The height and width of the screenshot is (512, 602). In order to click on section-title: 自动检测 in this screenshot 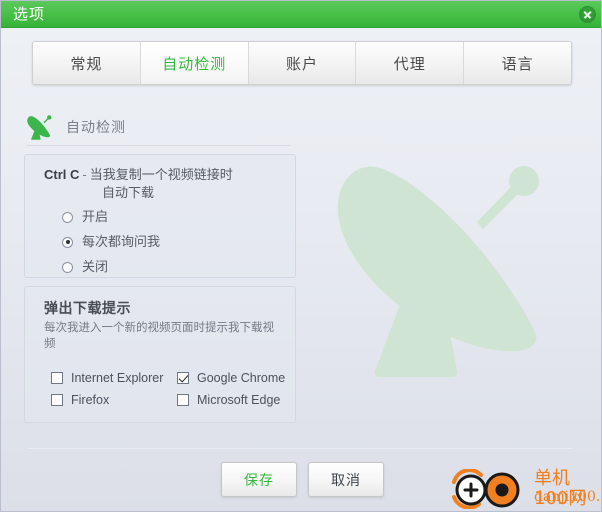, I will do `click(96, 127)`.